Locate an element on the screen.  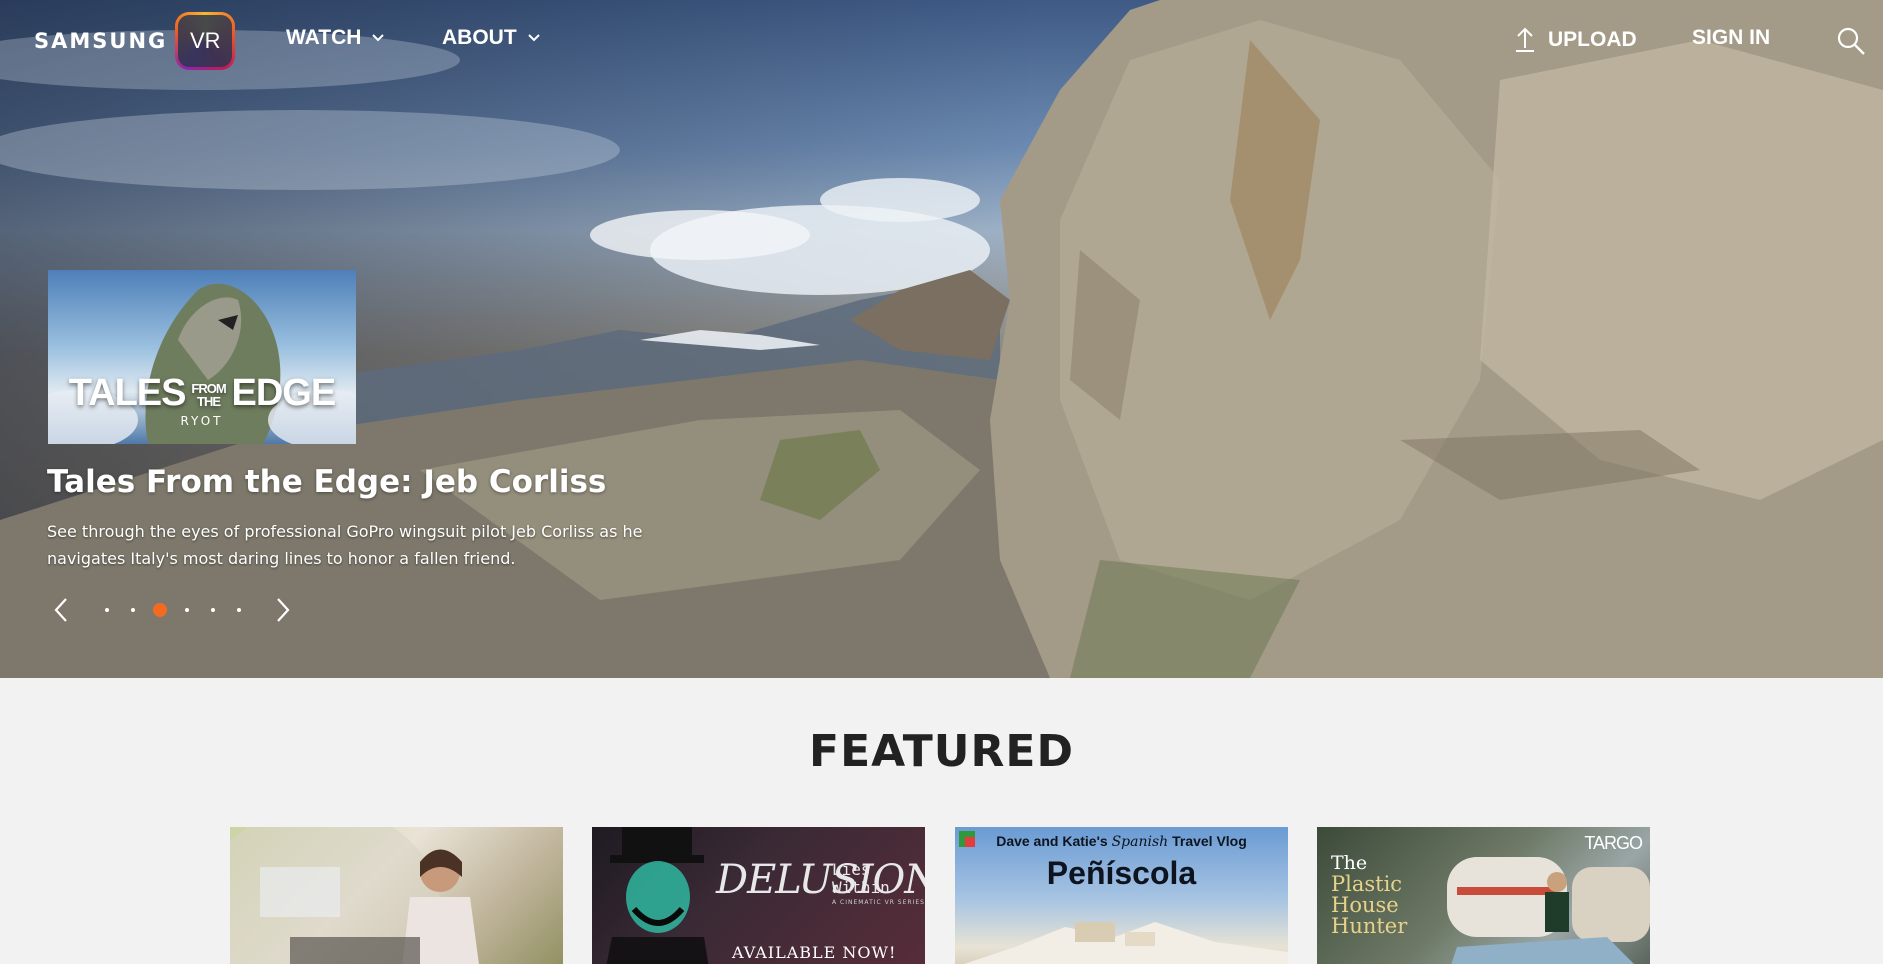
chevron-right-icon is located at coordinates (282, 610).